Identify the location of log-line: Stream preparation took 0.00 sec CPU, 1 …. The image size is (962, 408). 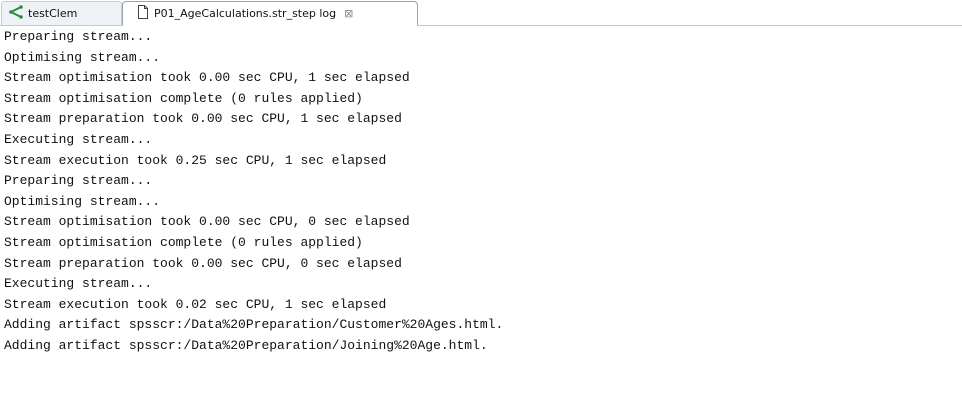
(203, 119).